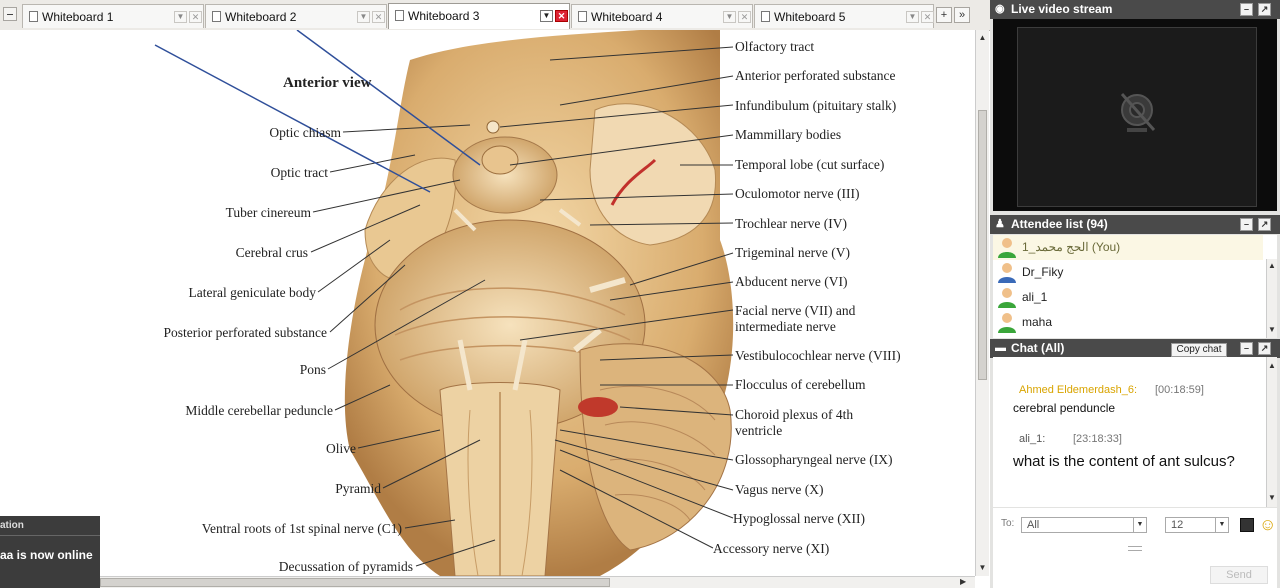 Image resolution: width=1280 pixels, height=588 pixels. I want to click on attendee-row: maha, so click(1128, 322).